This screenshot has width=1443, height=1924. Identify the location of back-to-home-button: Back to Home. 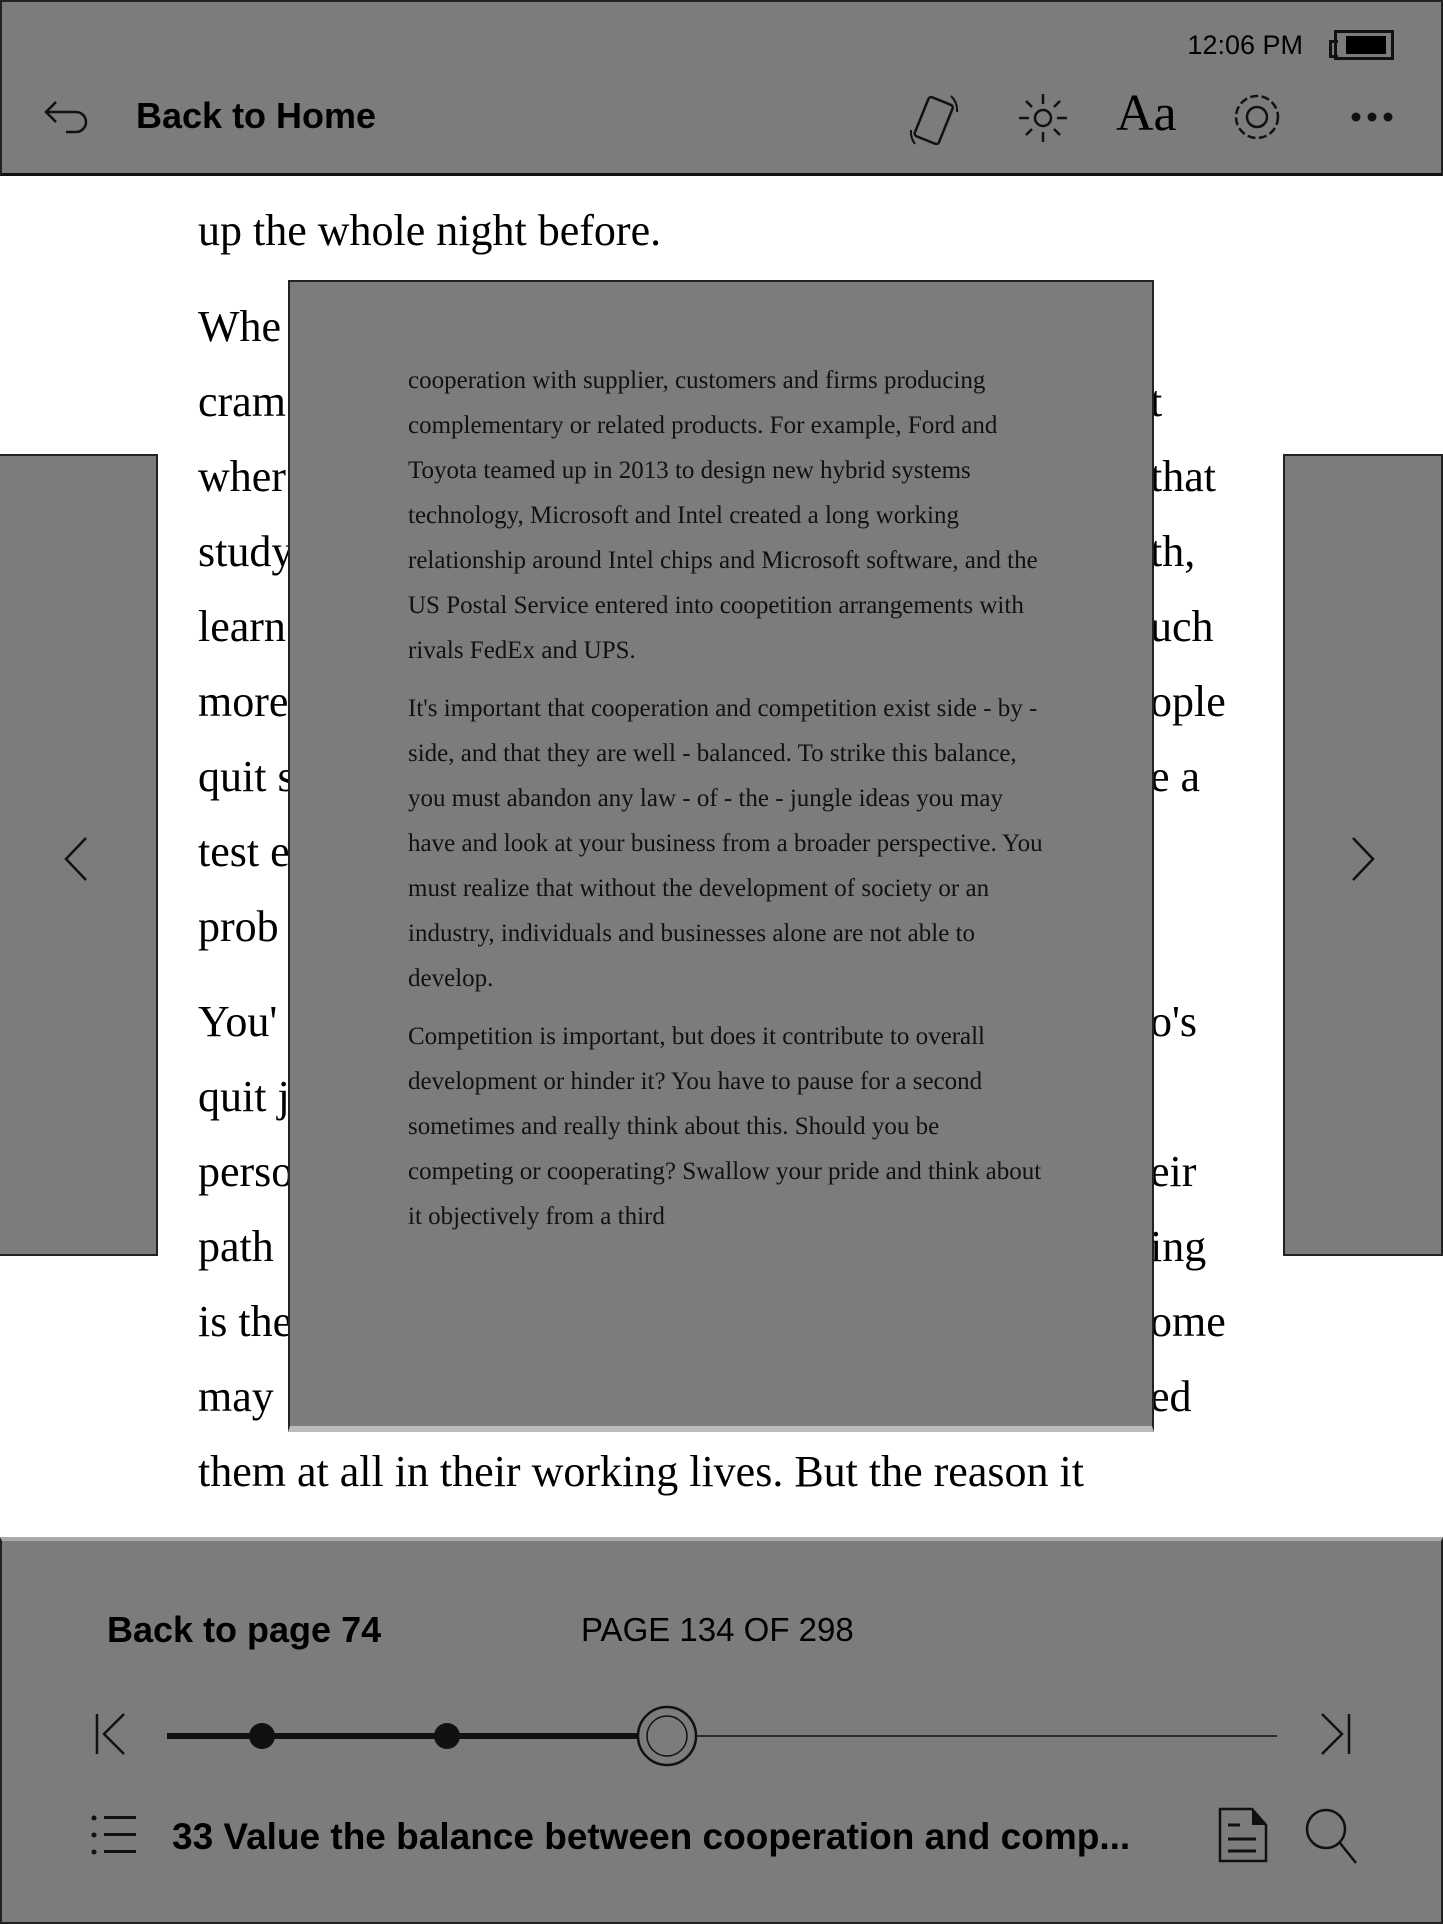
(209, 116).